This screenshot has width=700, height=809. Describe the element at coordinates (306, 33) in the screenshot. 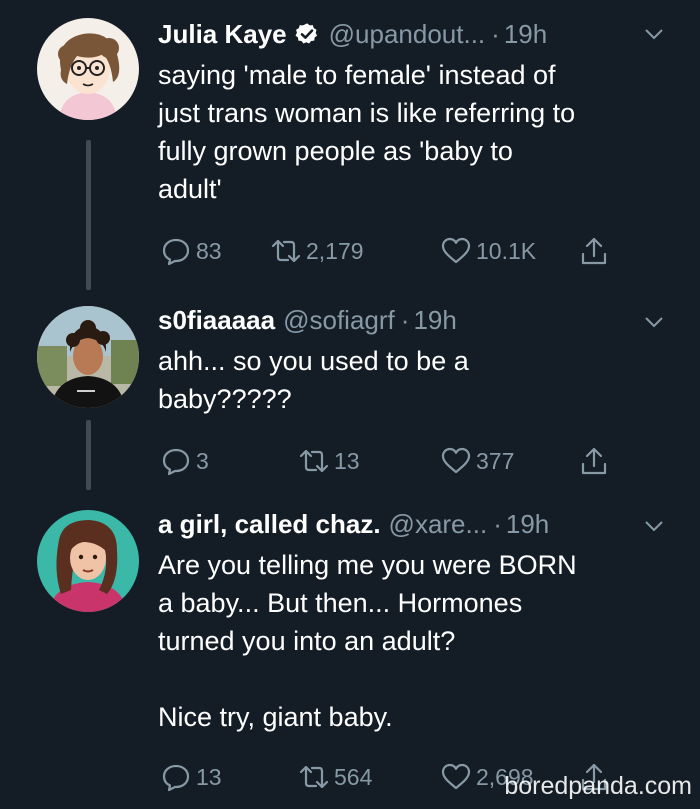

I see `verified-badge-icon` at that location.